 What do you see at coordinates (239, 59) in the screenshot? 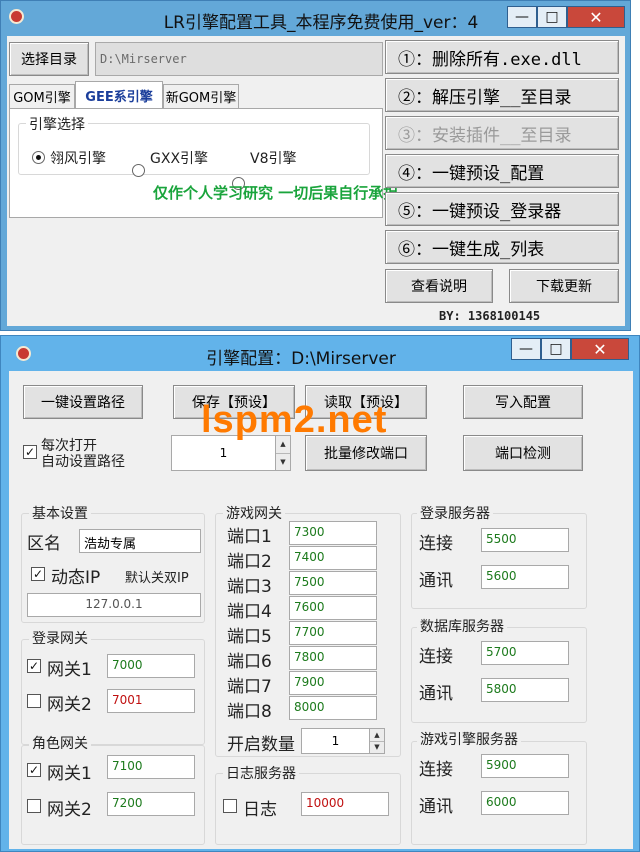
I see `directory-field: D:\Mirserver` at bounding box center [239, 59].